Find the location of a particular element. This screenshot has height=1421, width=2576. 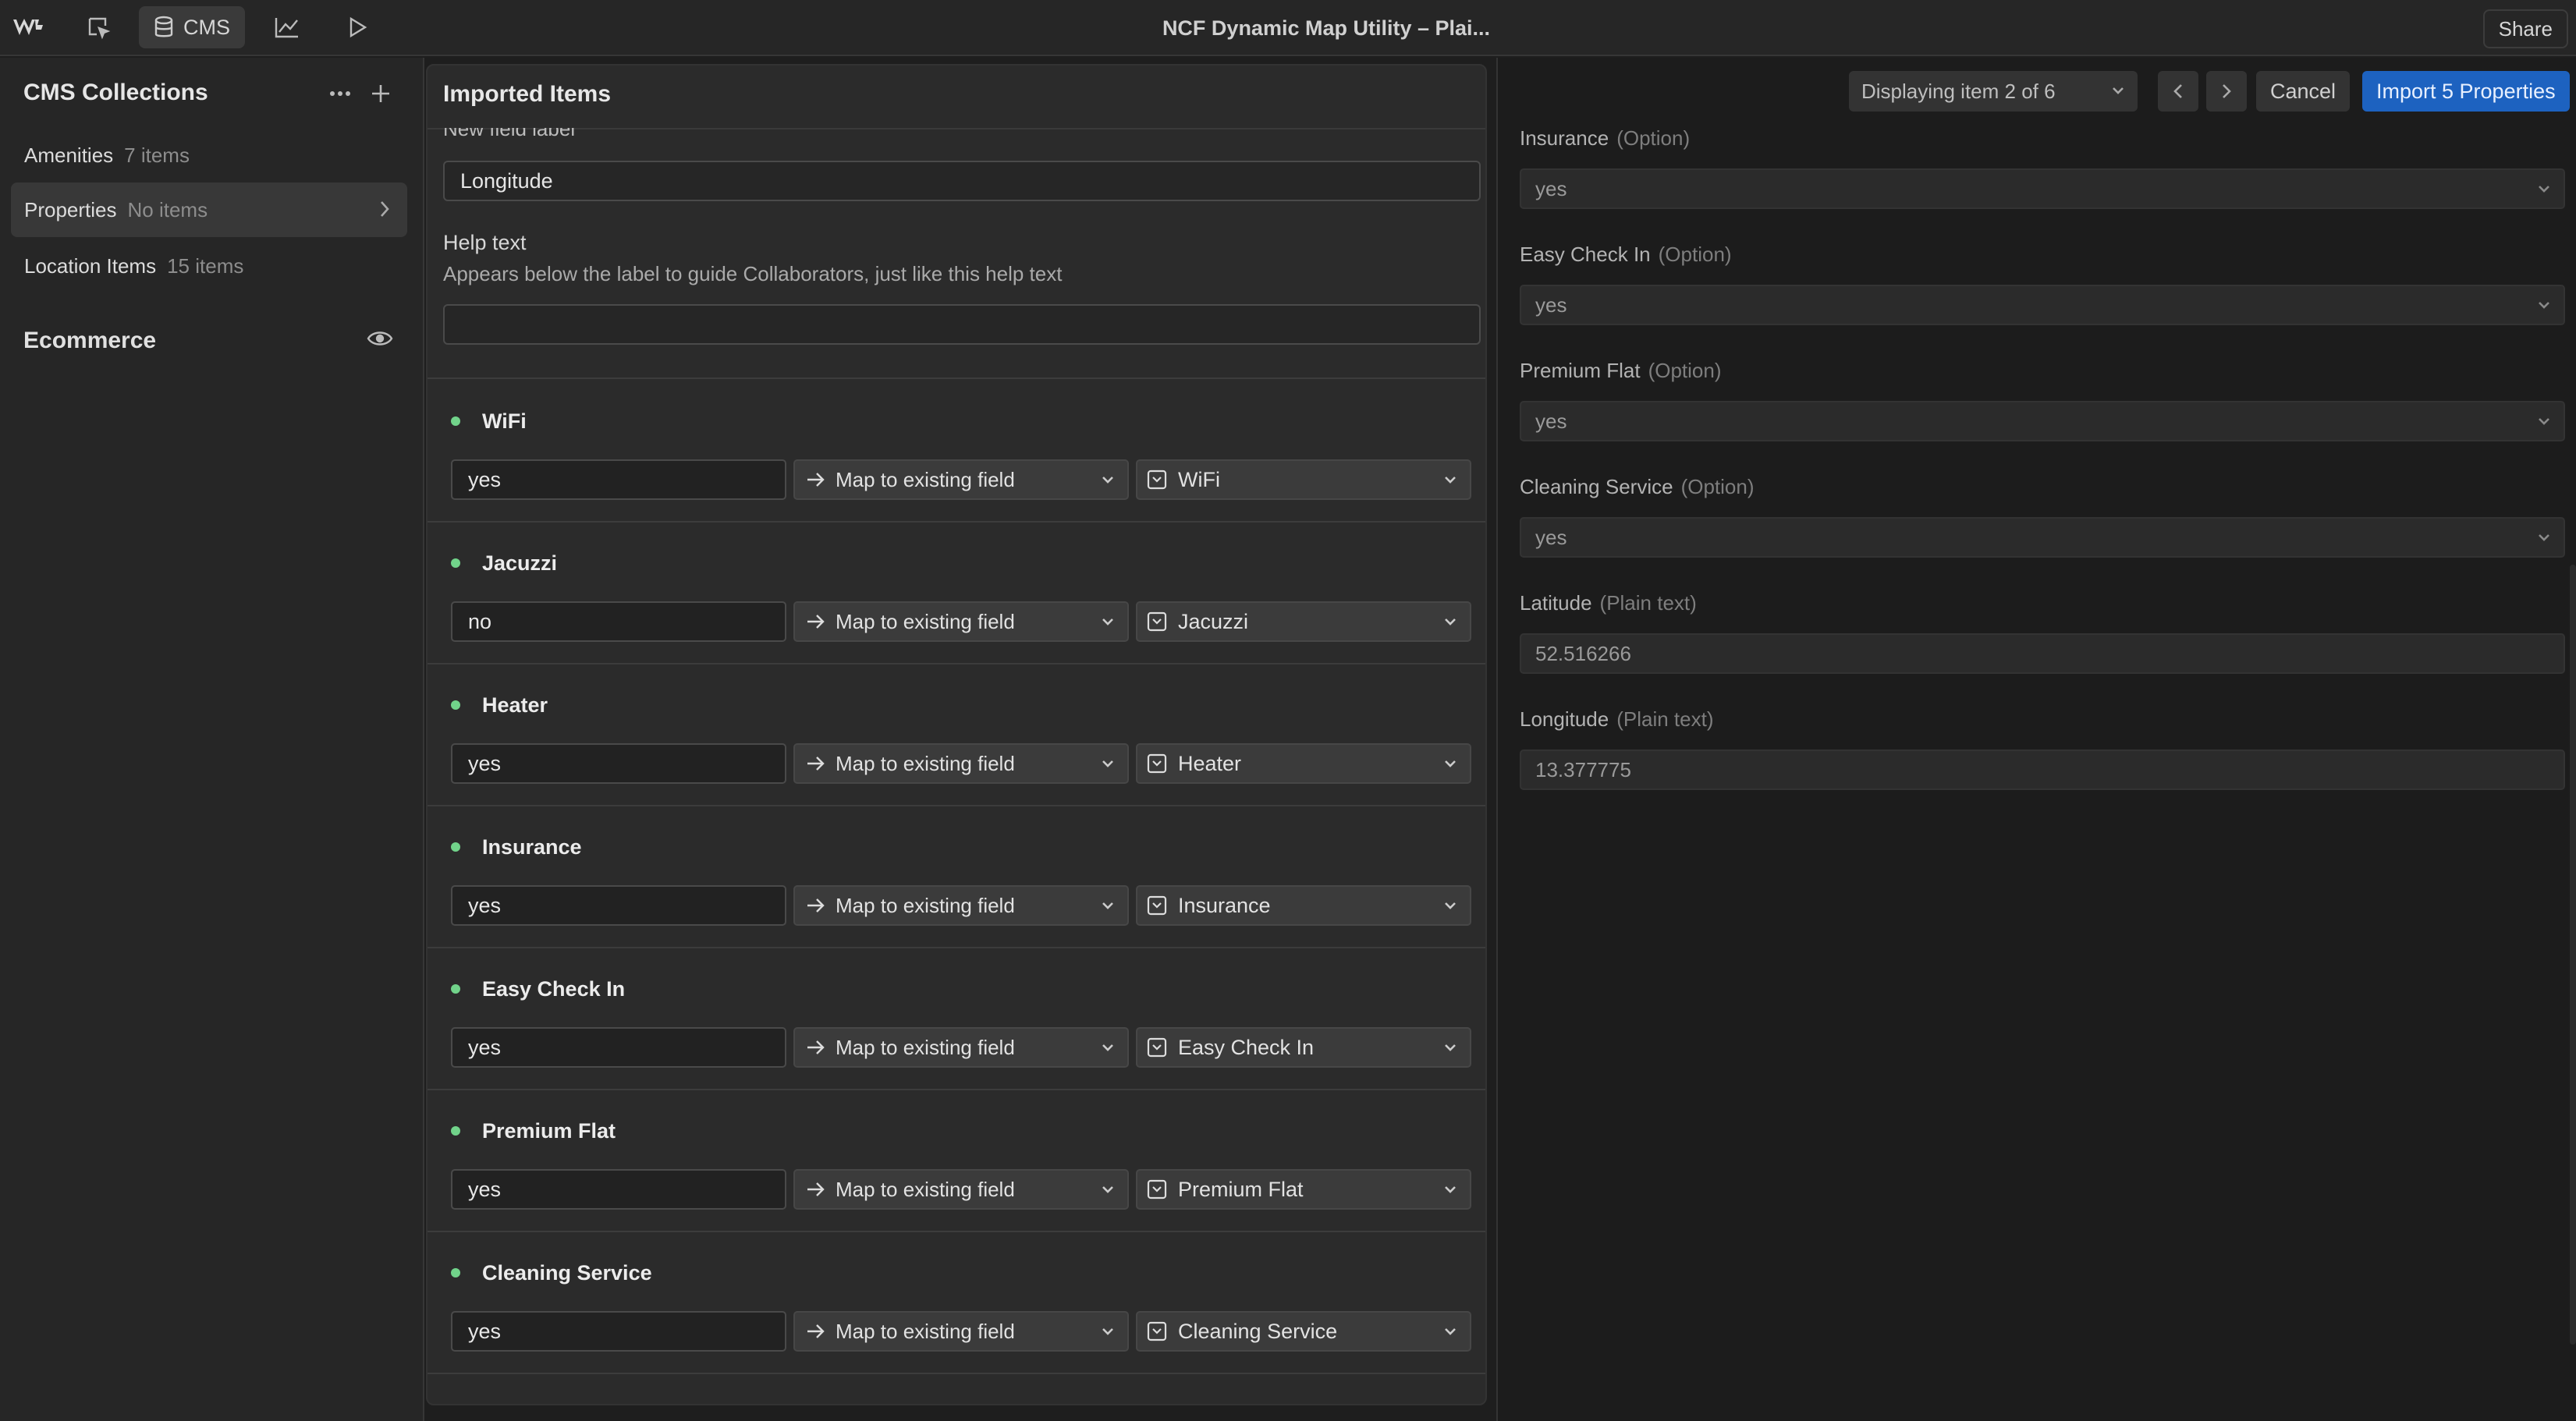

collection-item-location-items: Location Items 15 items is located at coordinates (209, 266).